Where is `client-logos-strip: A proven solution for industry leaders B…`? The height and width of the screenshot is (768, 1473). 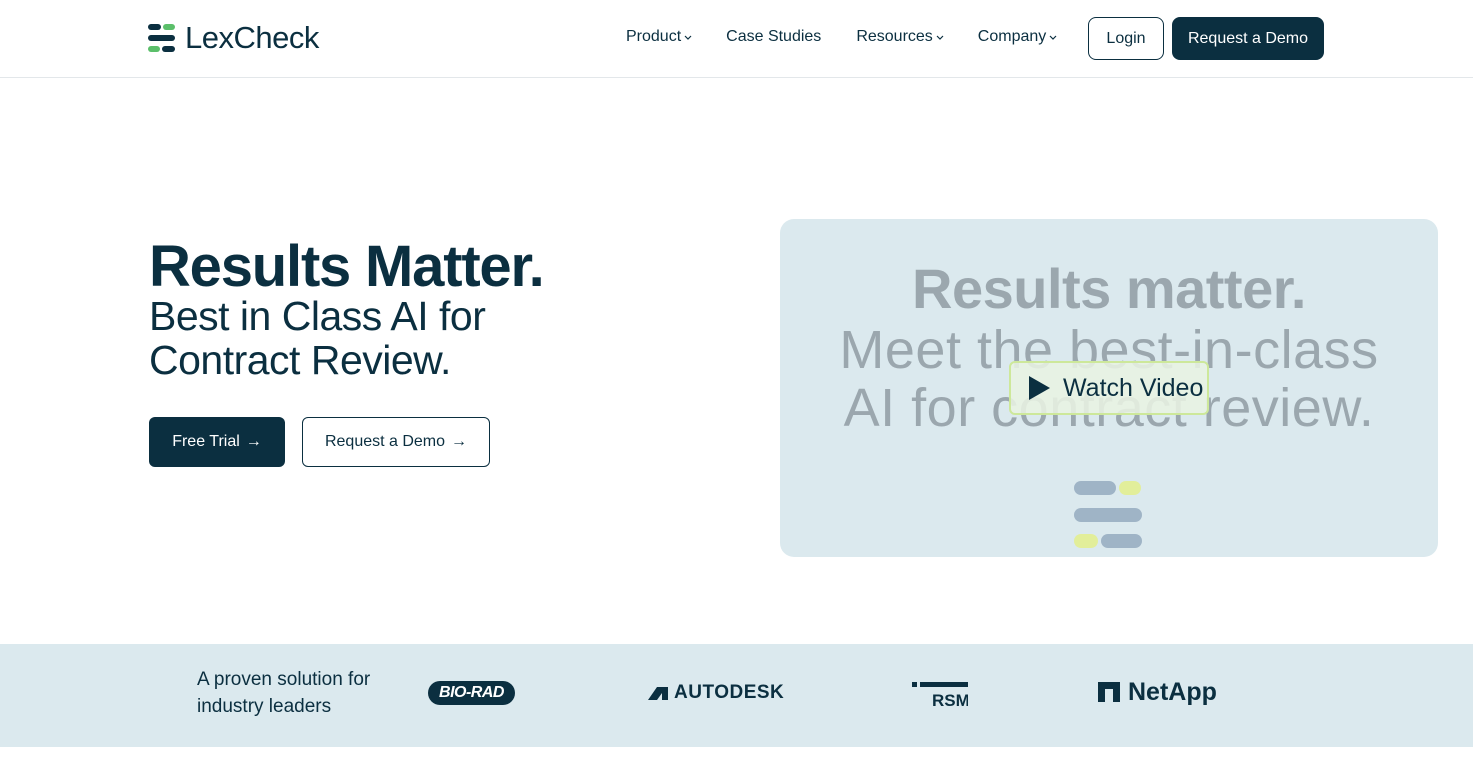
client-logos-strip: A proven solution for industry leaders B… is located at coordinates (736, 695).